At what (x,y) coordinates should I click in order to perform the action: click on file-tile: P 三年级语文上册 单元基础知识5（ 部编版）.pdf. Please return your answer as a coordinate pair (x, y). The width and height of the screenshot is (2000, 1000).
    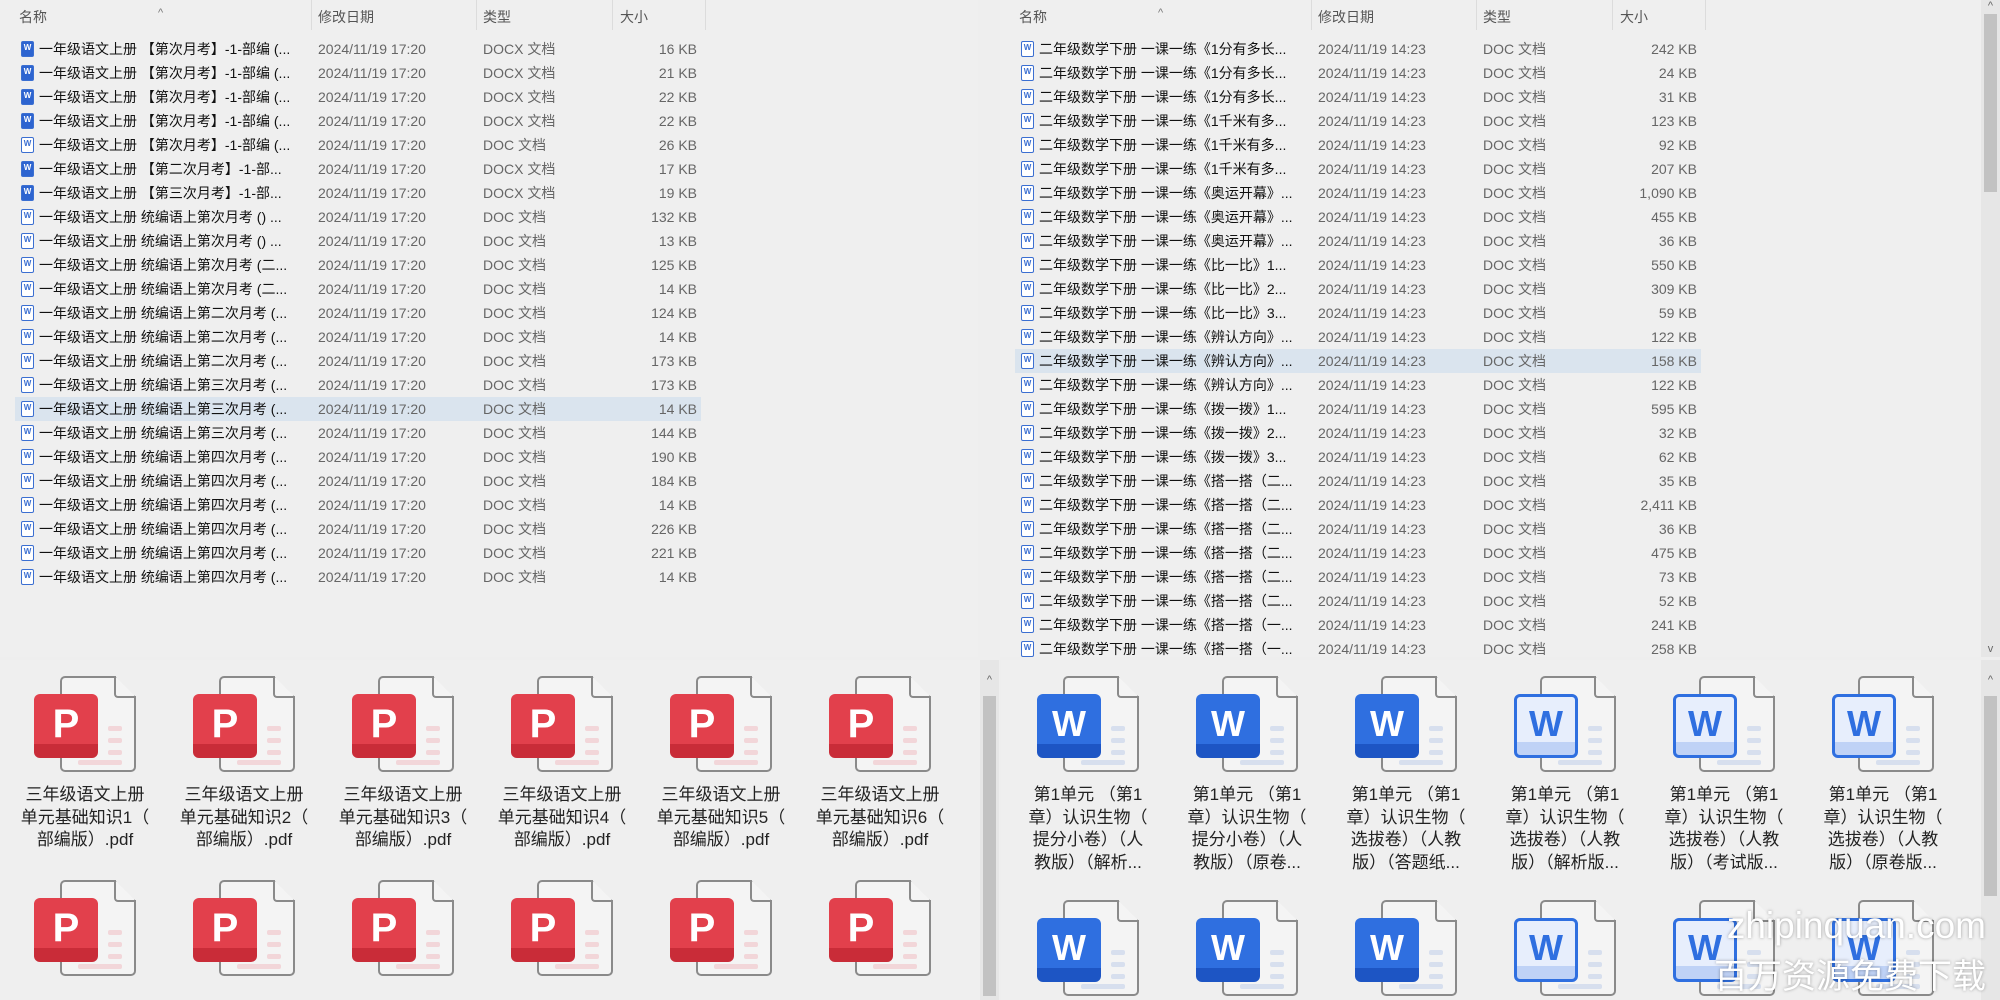
    Looking at the image, I should click on (721, 764).